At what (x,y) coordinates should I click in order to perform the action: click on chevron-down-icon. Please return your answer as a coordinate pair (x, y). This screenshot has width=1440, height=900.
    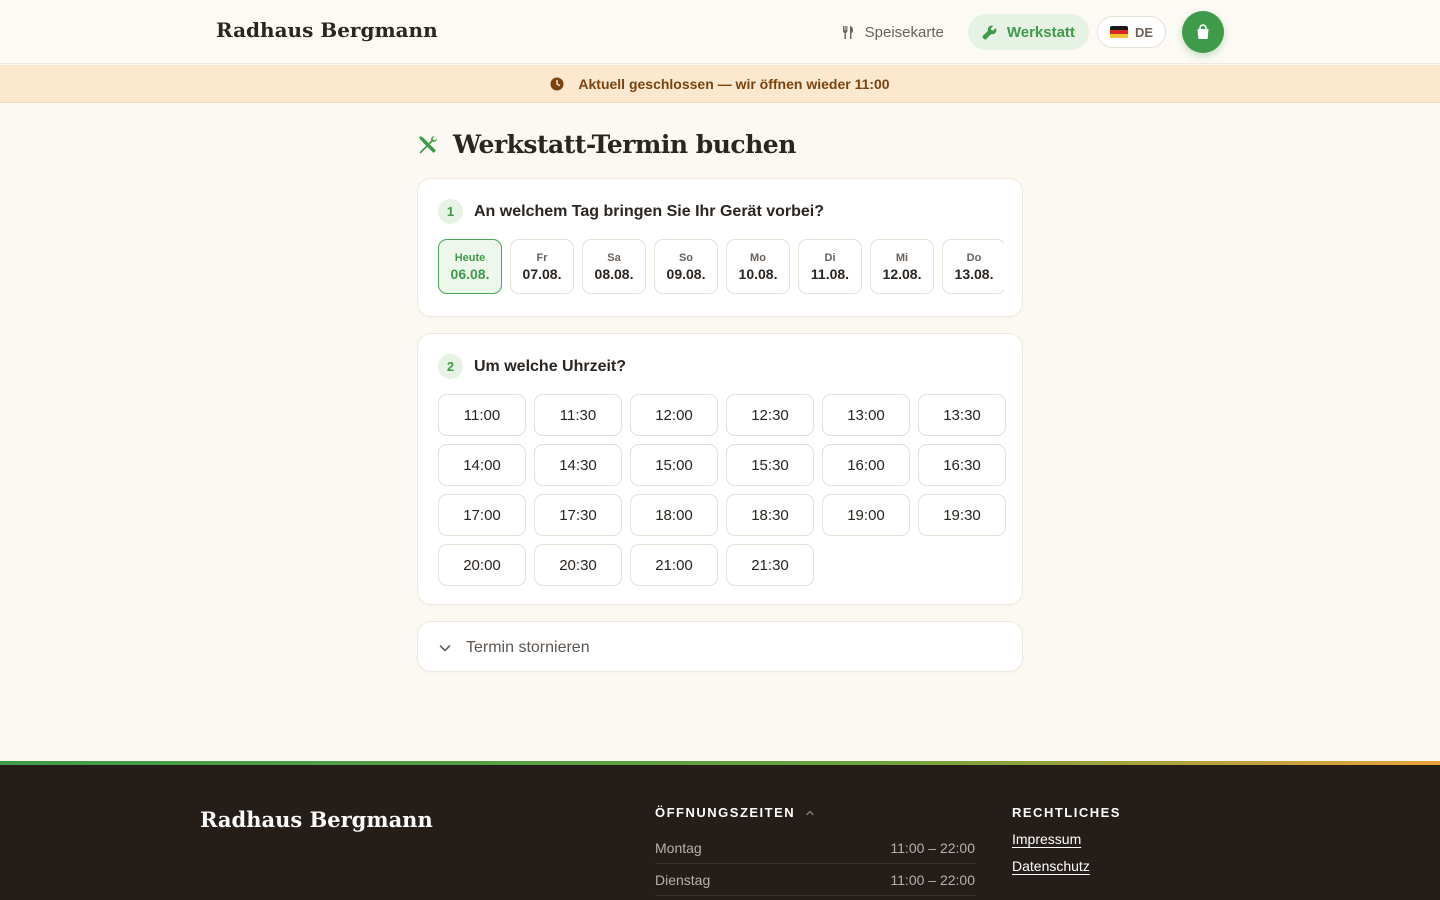
    Looking at the image, I should click on (445, 647).